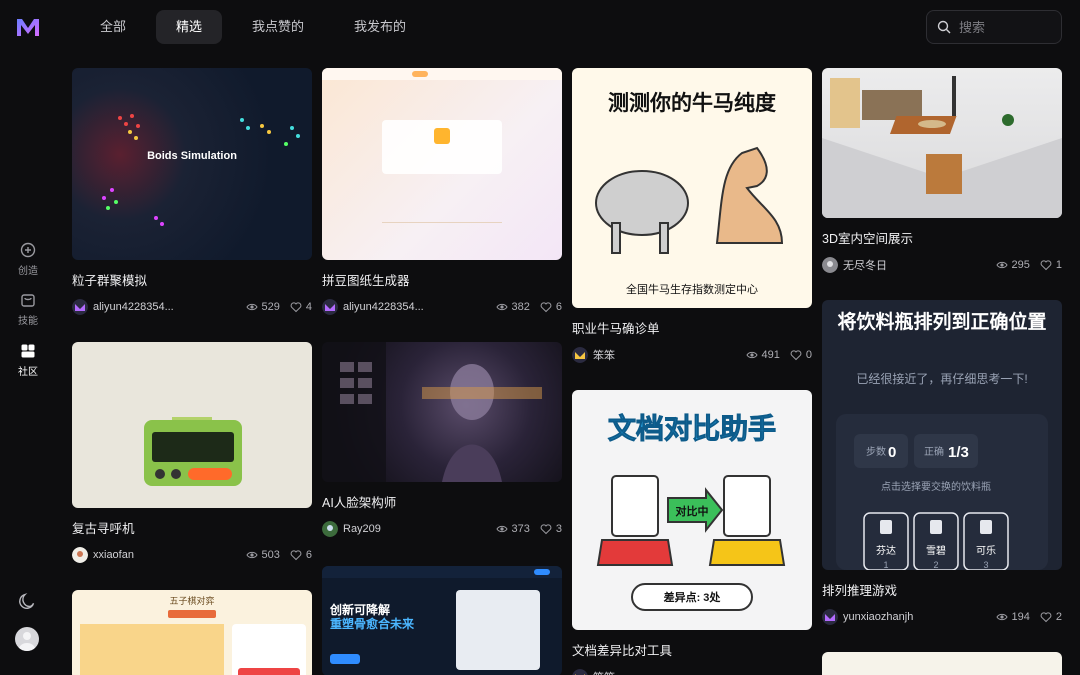 The image size is (1080, 675). What do you see at coordinates (1051, 265) in the screenshot?
I see `likes-count: 1` at bounding box center [1051, 265].